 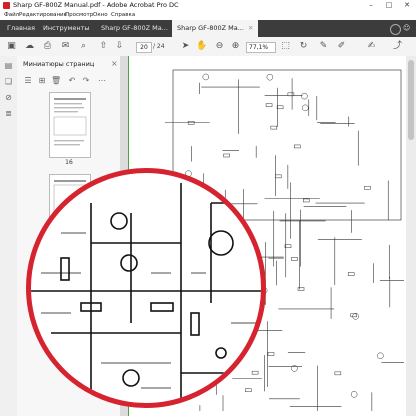 I want to click on scrollbar-thumb, so click(x=411, y=100).